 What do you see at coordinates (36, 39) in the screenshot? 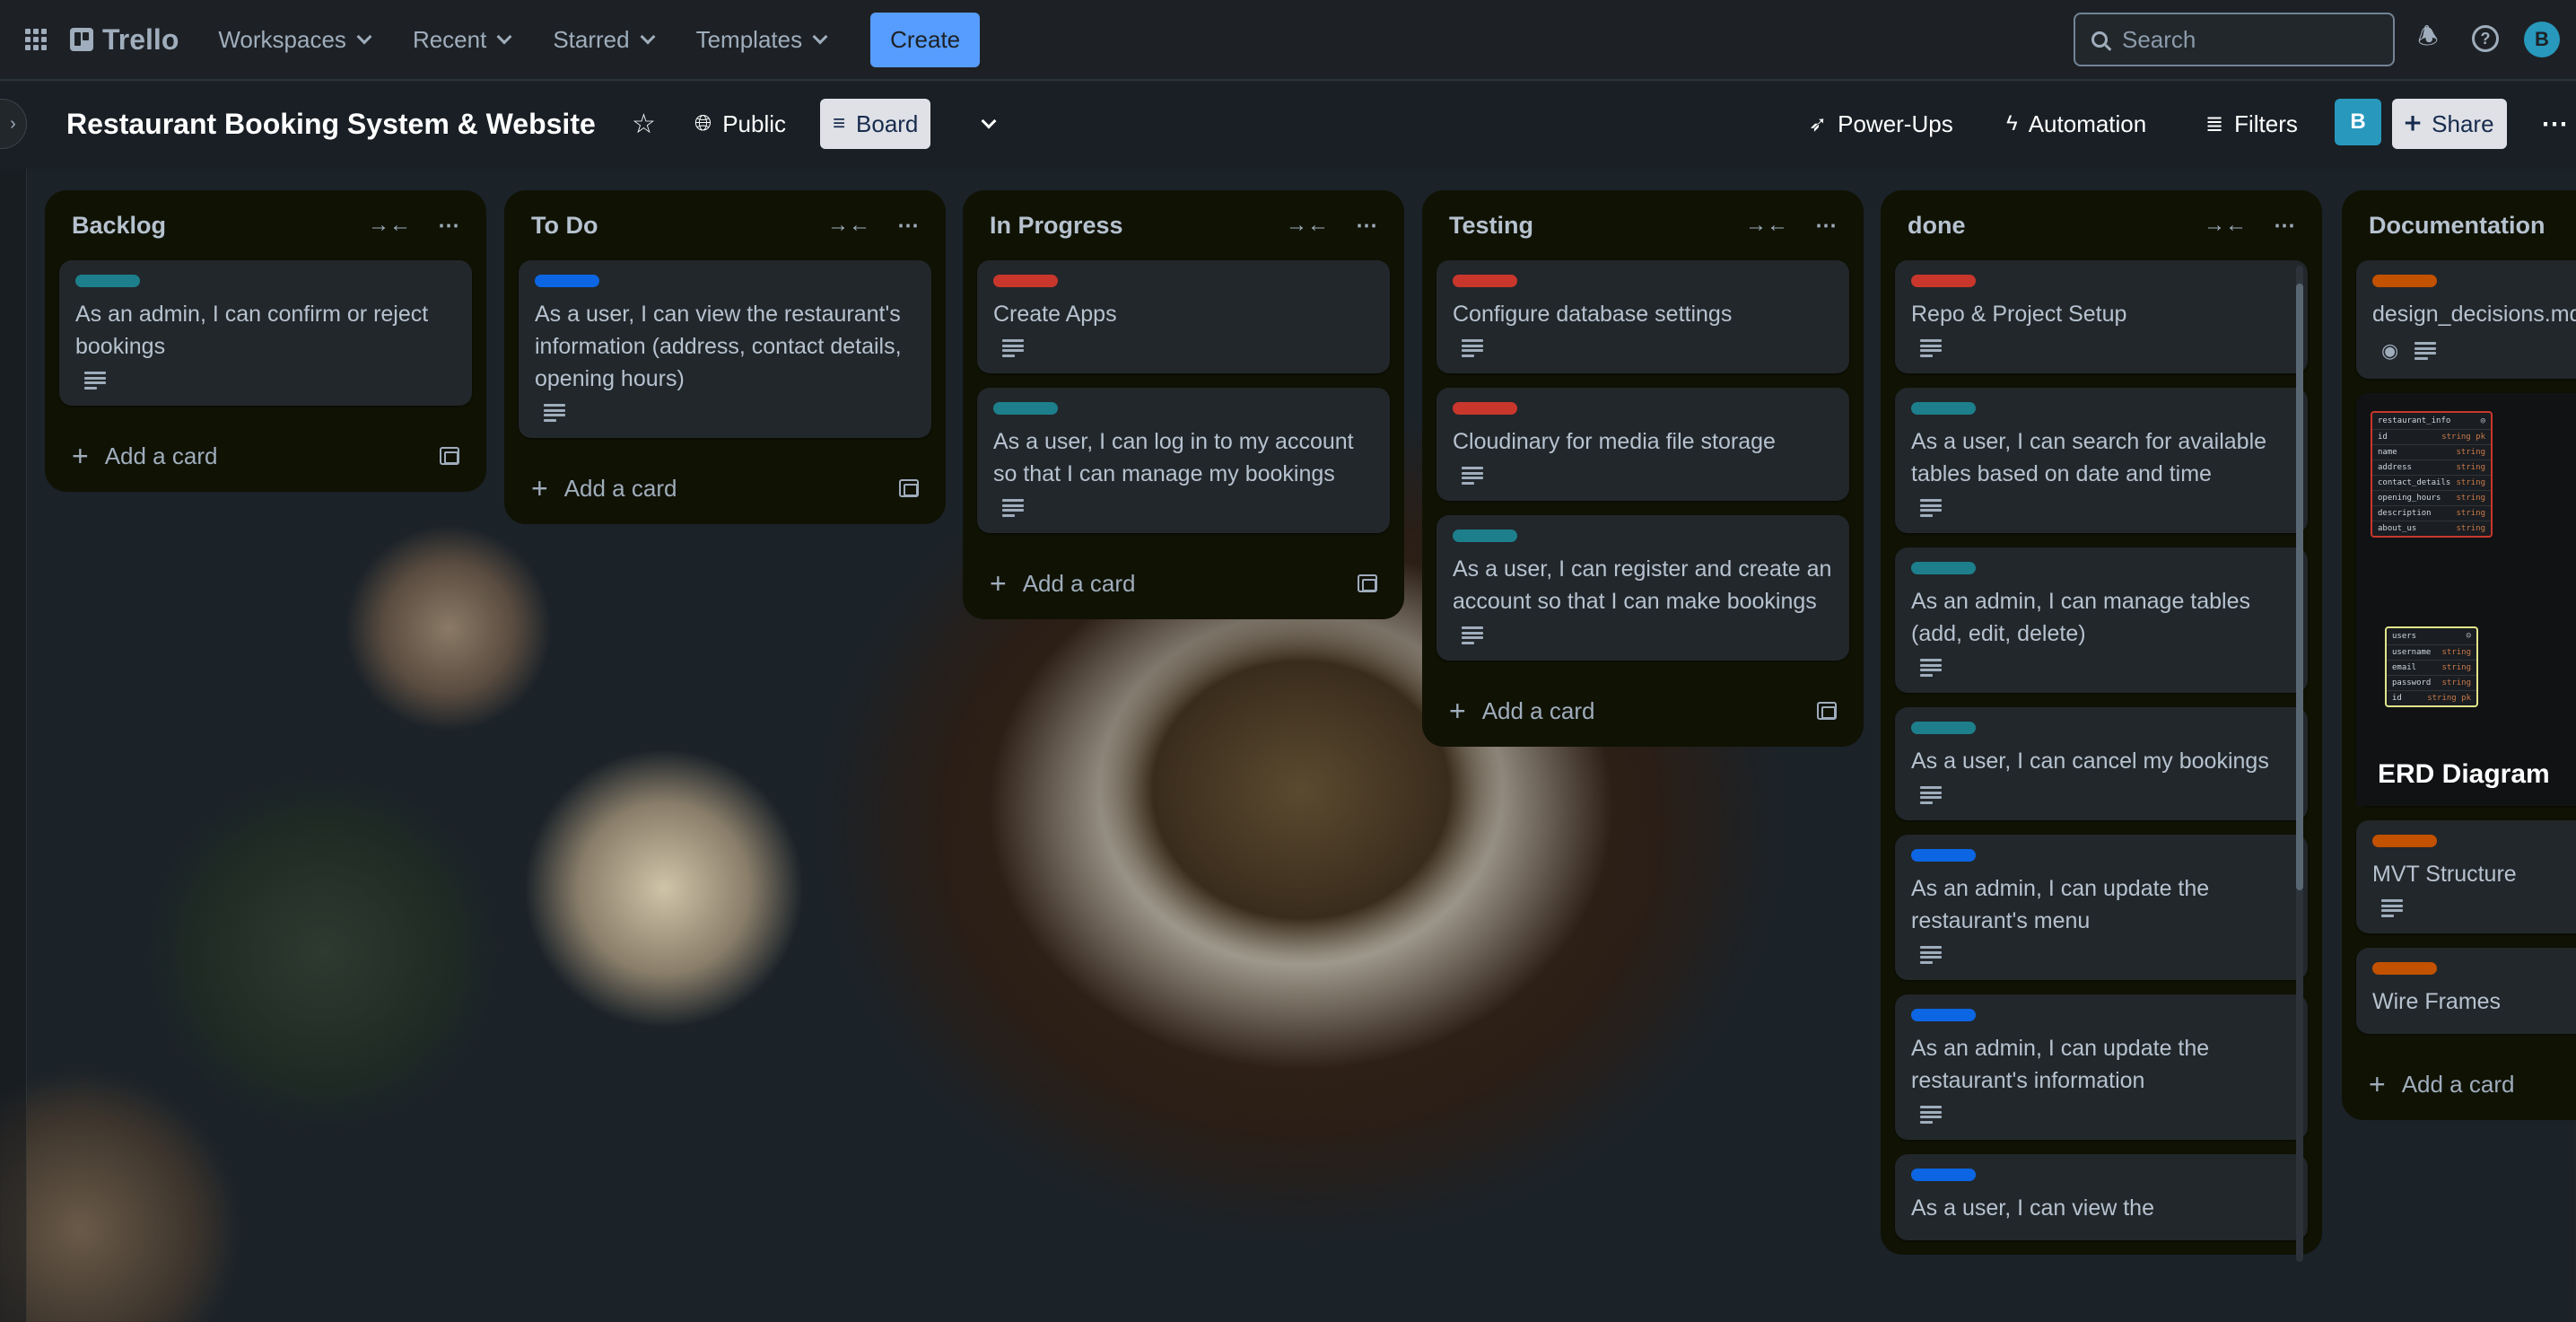
I see `app-switcher-icon` at bounding box center [36, 39].